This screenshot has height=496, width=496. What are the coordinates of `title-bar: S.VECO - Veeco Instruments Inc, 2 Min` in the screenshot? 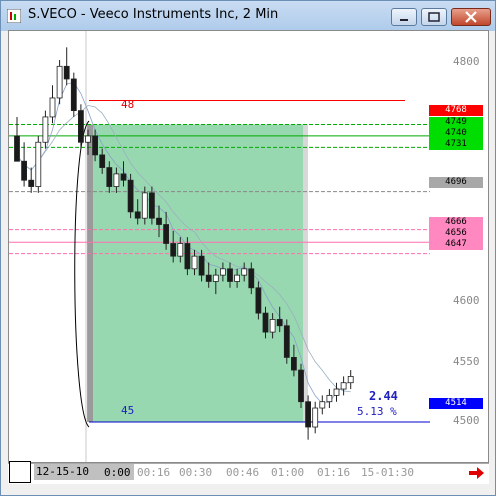 It's located at (248, 16).